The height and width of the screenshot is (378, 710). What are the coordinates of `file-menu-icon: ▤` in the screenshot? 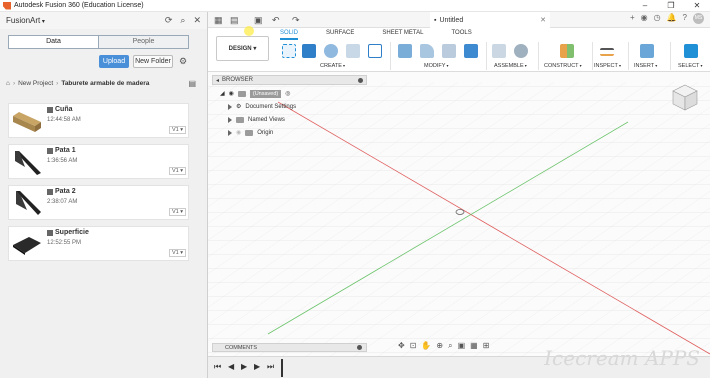 It's located at (234, 20).